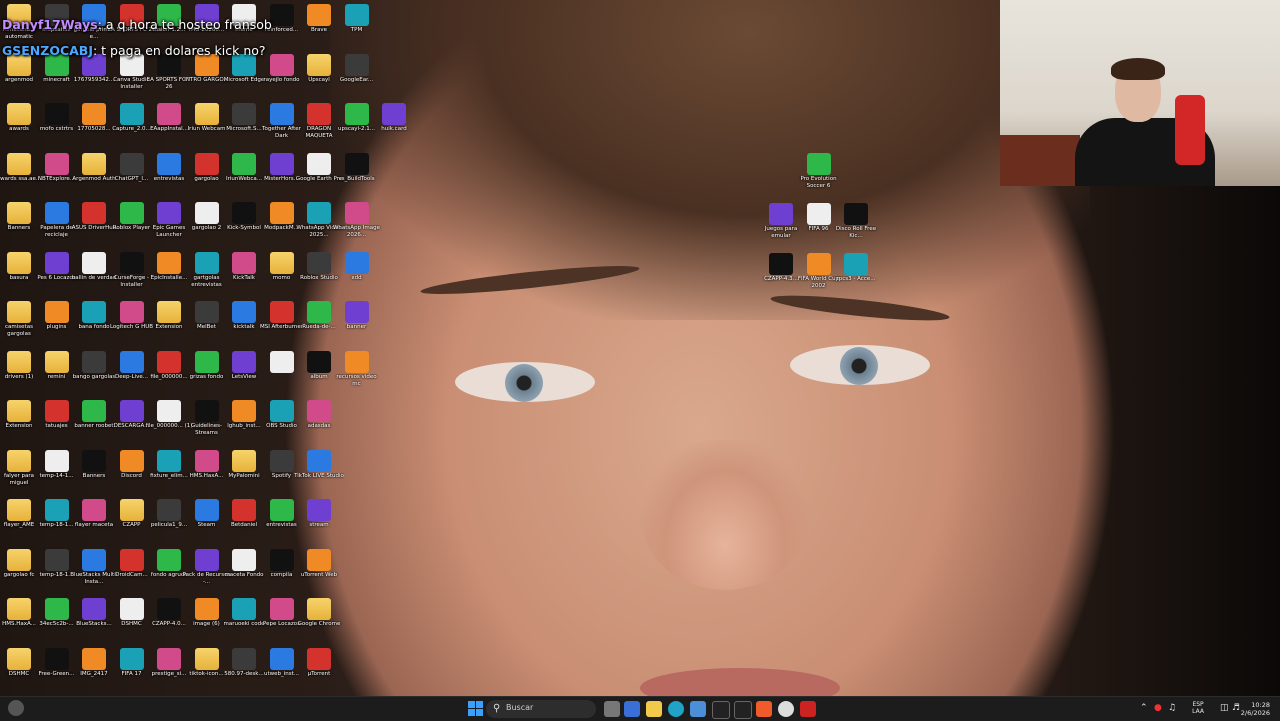  I want to click on desktop-icon: huik.card, so click(394, 125).